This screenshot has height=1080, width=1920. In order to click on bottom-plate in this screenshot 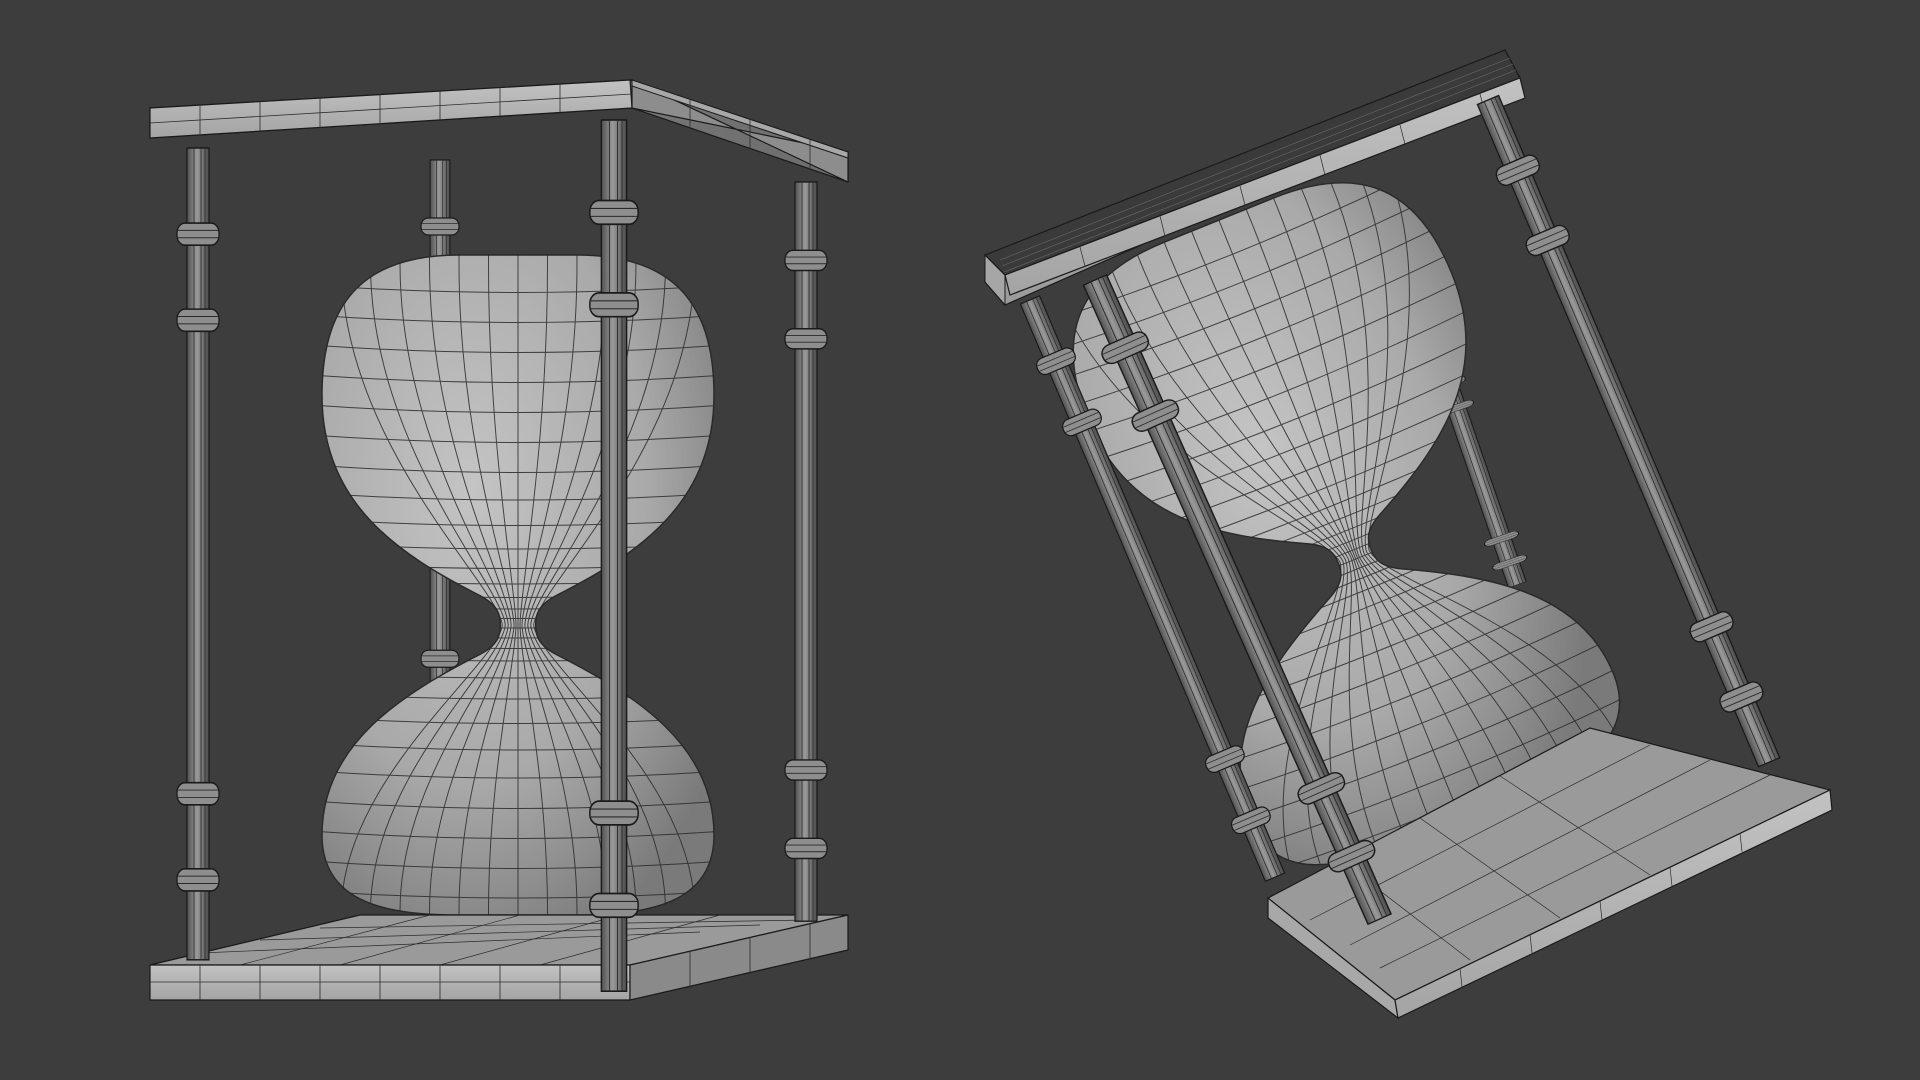, I will do `click(499, 957)`.